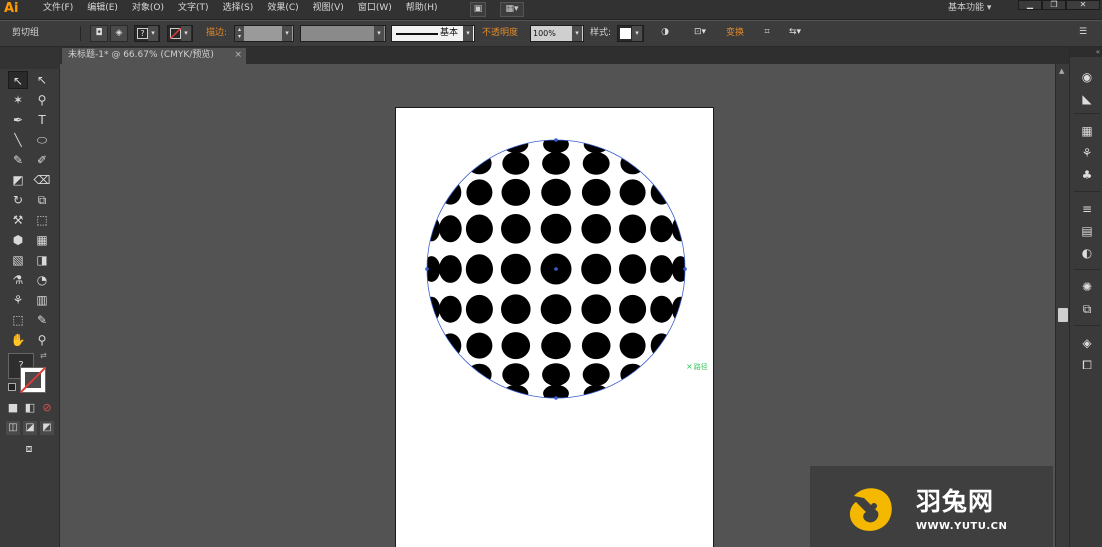 Image resolution: width=1102 pixels, height=547 pixels. Describe the element at coordinates (512, 9) in the screenshot. I see `arrange-documents-icon: ▦▾` at that location.